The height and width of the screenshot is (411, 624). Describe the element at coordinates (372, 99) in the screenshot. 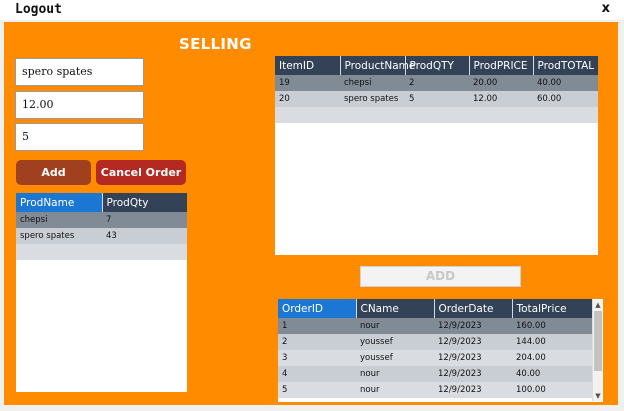

I see `cell-productname: spero spates` at that location.